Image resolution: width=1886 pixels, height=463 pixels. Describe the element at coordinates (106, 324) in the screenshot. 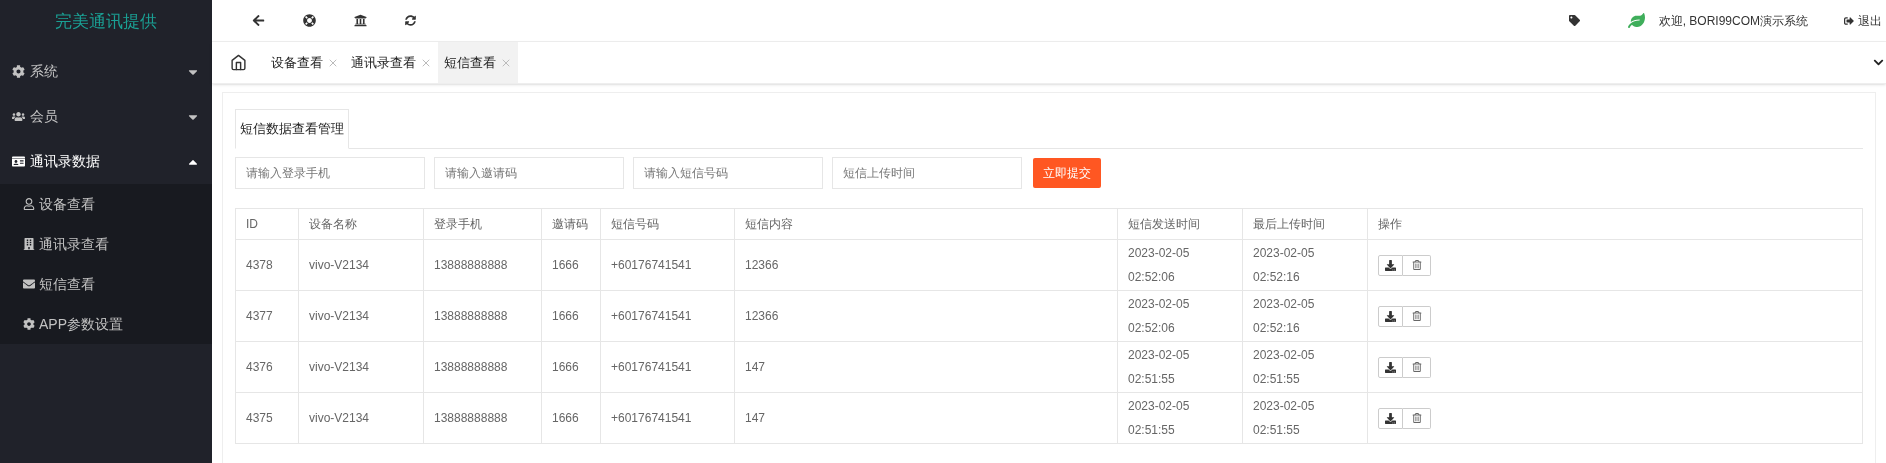

I see `submenu-item: APP参数设置` at that location.